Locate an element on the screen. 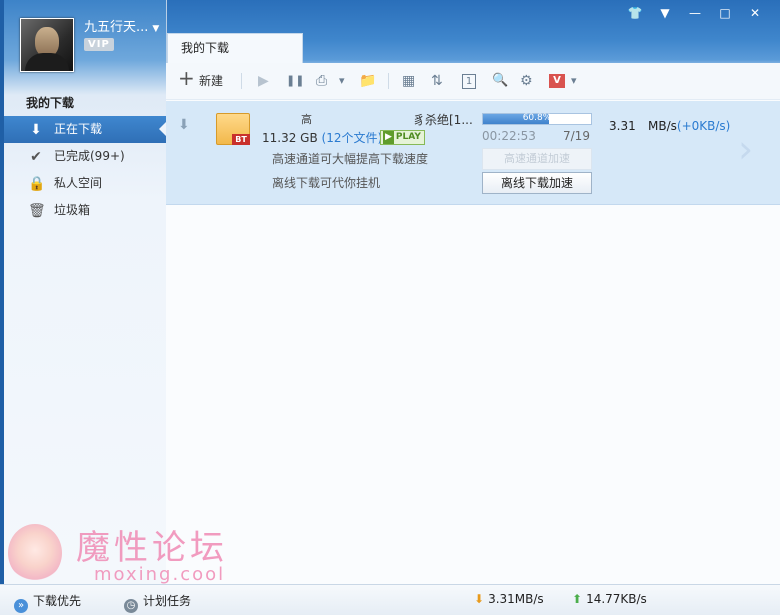  vip-badge: VIP is located at coordinates (99, 44).